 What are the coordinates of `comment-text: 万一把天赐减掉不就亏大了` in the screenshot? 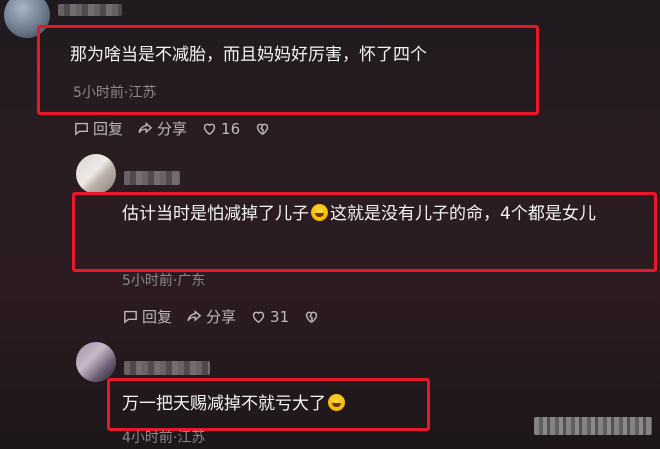 It's located at (234, 404).